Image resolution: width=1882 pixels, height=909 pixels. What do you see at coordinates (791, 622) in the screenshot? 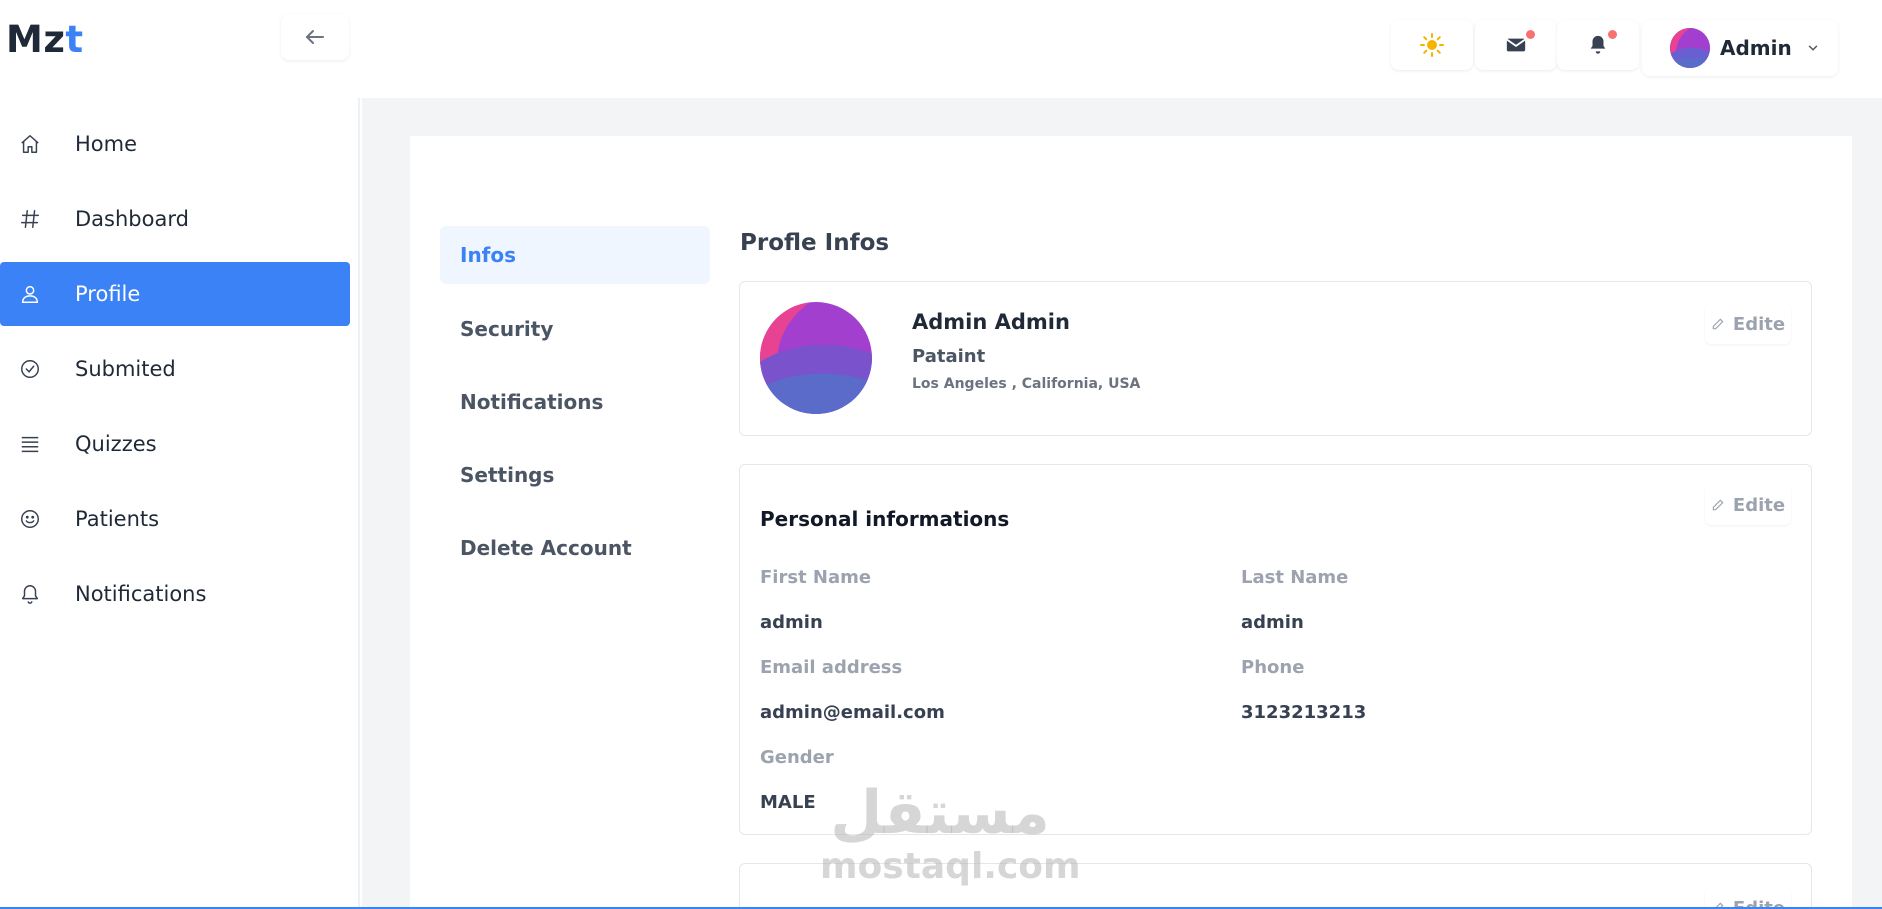
I see `first-name-value: admin` at bounding box center [791, 622].